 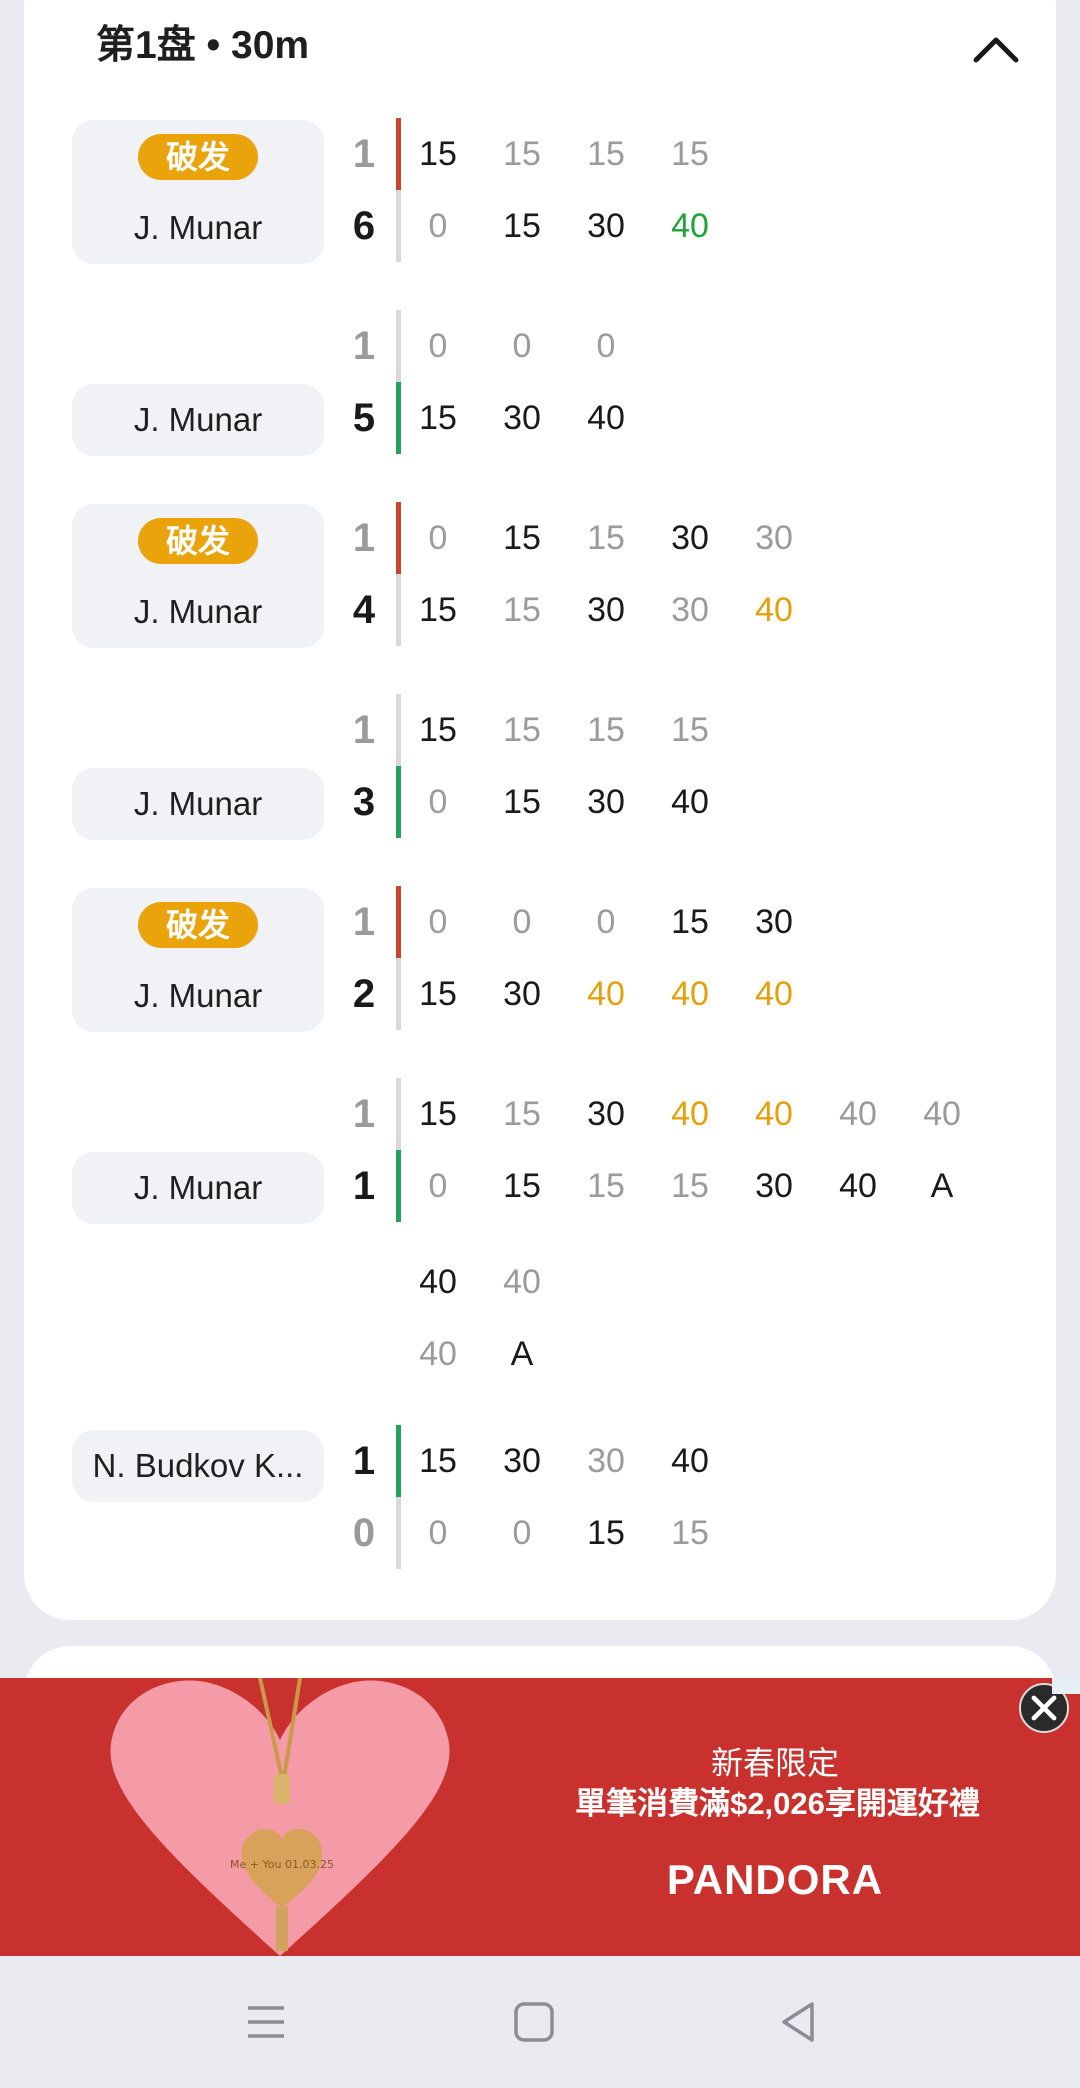 What do you see at coordinates (534, 2022) in the screenshot?
I see `home-square-icon` at bounding box center [534, 2022].